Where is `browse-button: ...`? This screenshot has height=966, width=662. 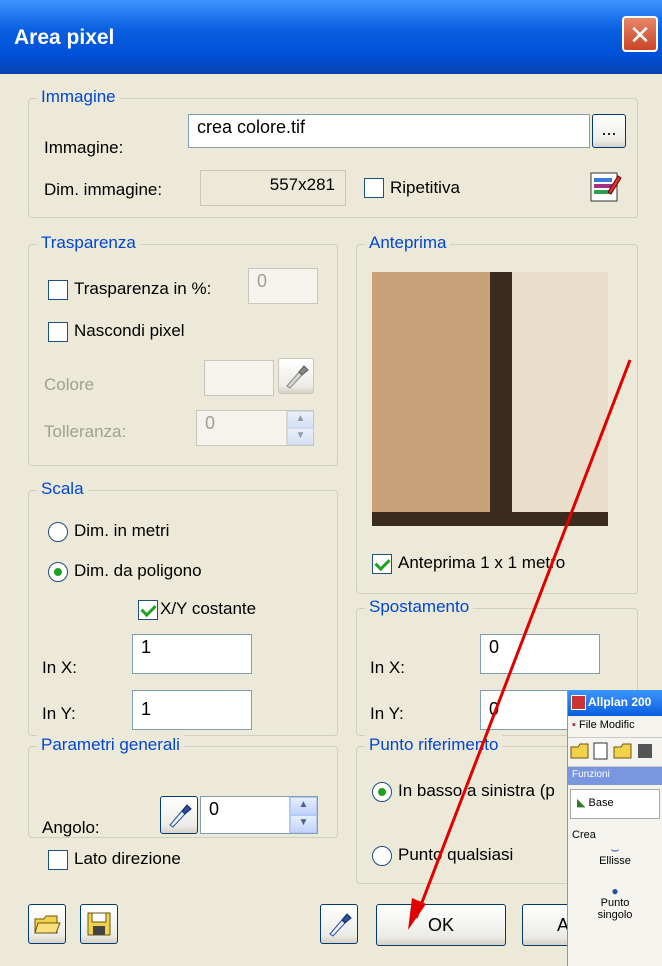
browse-button: ... is located at coordinates (609, 131).